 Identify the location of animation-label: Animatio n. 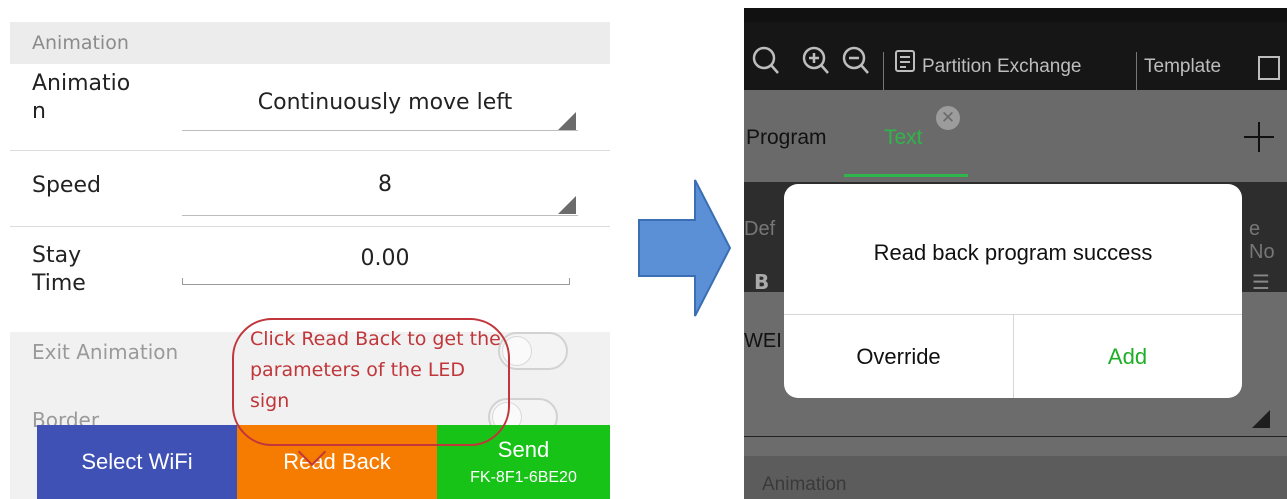
(81, 98).